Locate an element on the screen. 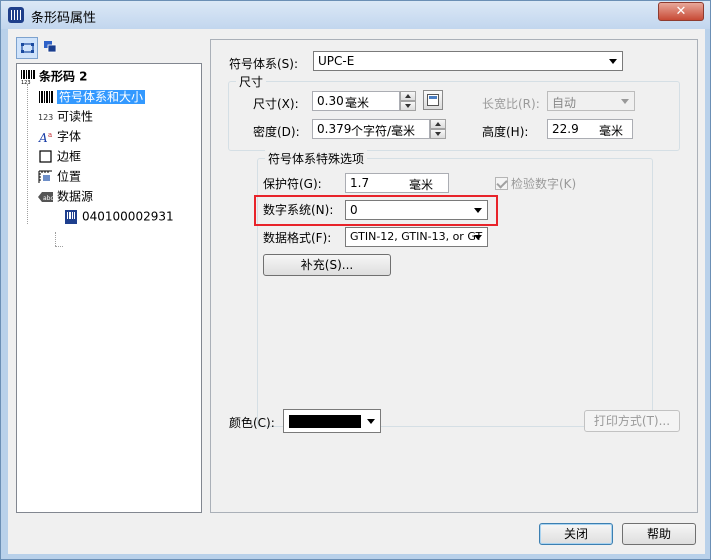  color-label: 颜色(C): is located at coordinates (252, 423).